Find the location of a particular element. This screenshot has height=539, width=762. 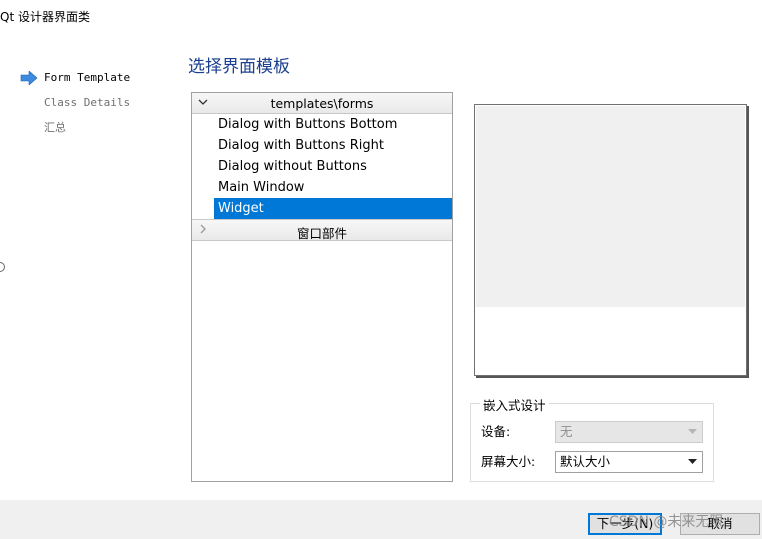

tree-group-widgets: 窗口部件 is located at coordinates (322, 230).